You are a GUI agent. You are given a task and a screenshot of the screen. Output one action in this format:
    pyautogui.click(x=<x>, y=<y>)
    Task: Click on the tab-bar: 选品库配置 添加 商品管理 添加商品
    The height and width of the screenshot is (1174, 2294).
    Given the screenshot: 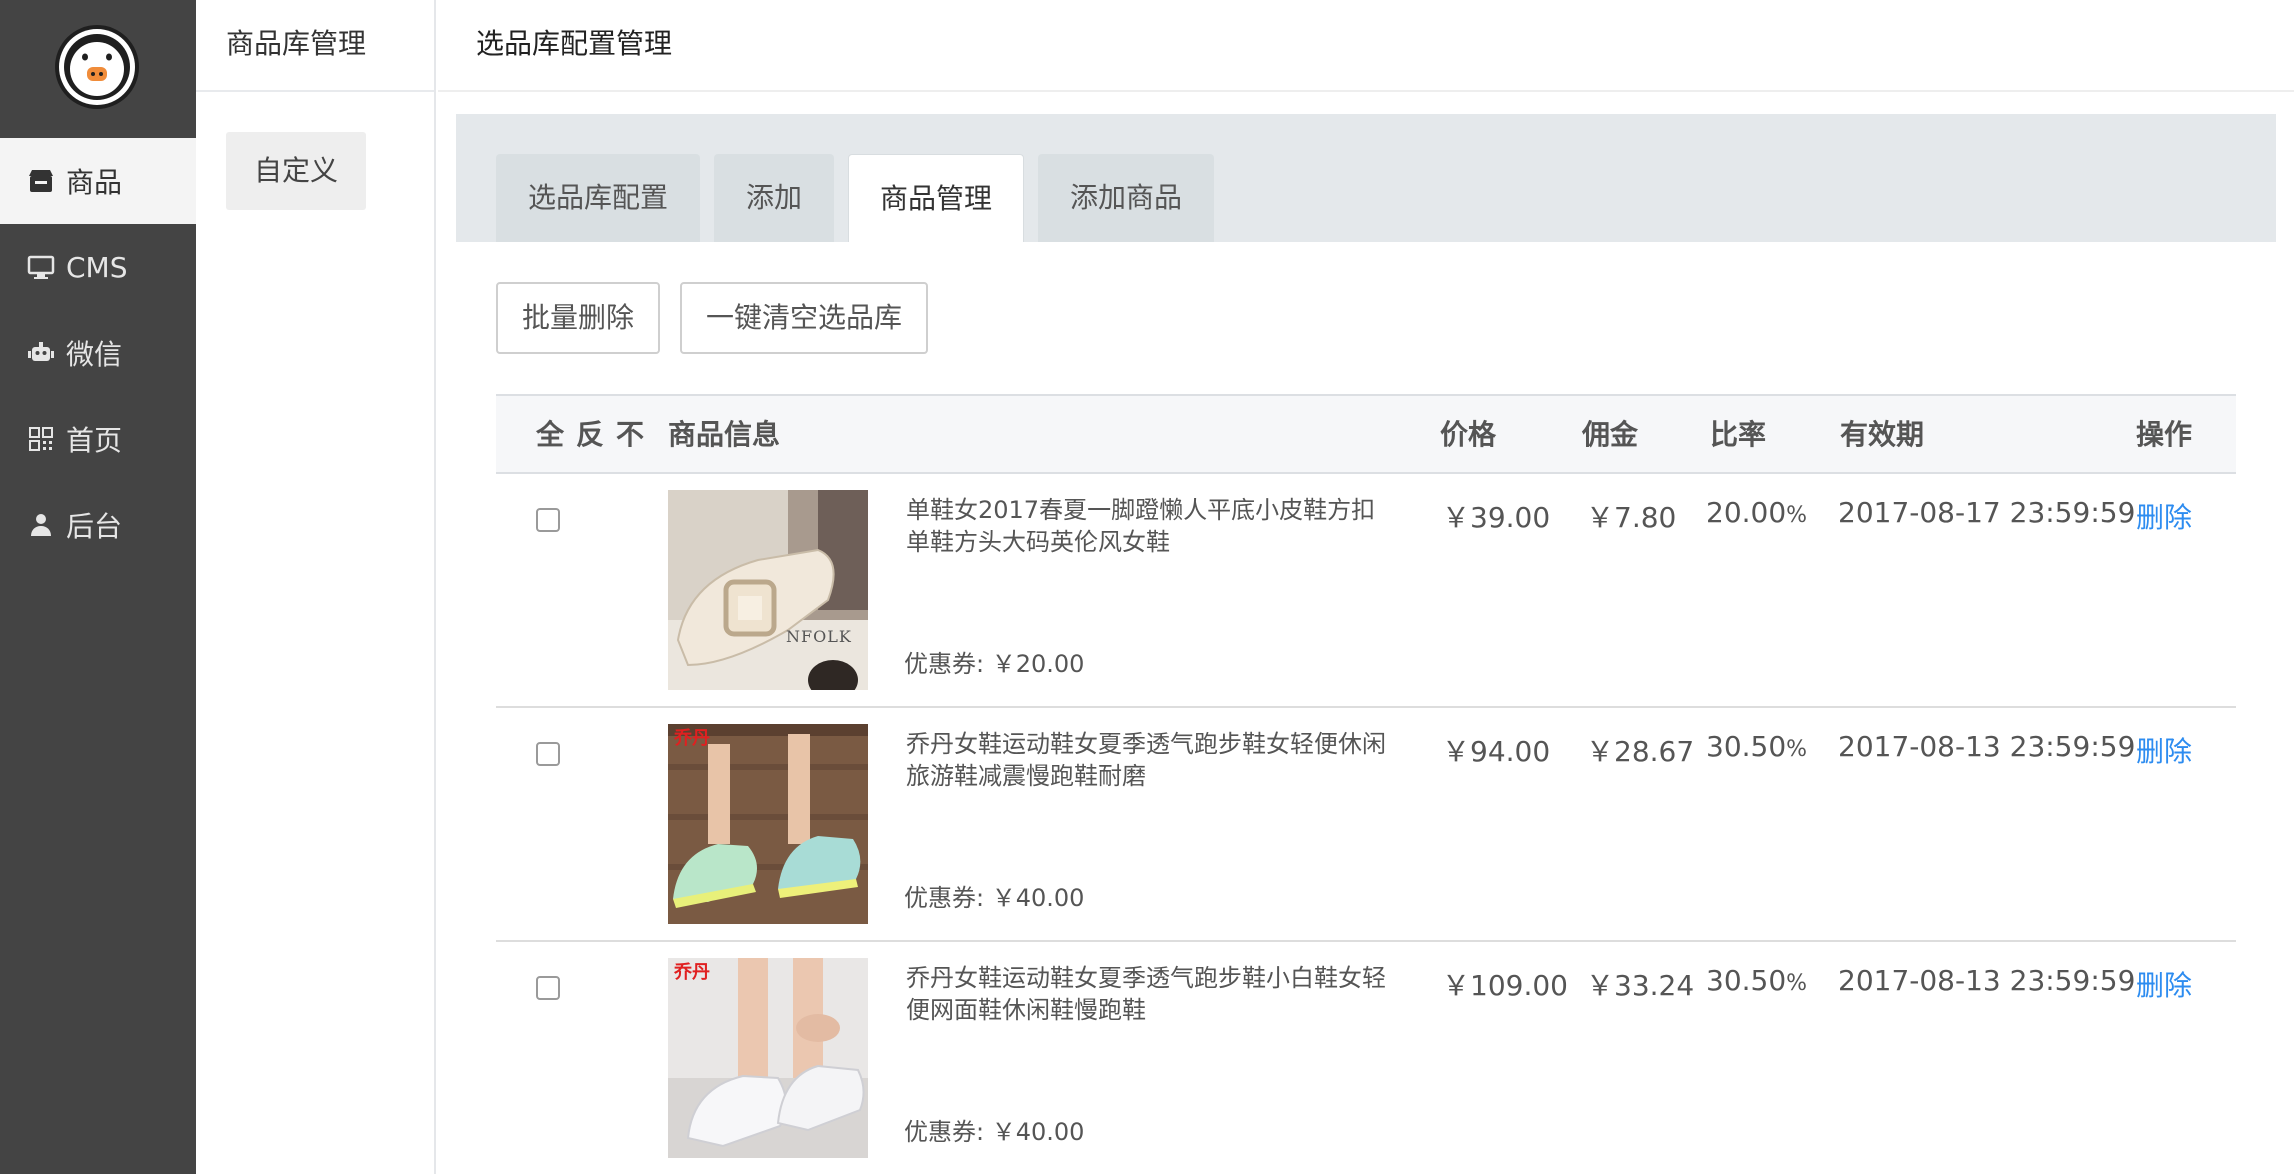 What is the action you would take?
    pyautogui.click(x=1366, y=178)
    